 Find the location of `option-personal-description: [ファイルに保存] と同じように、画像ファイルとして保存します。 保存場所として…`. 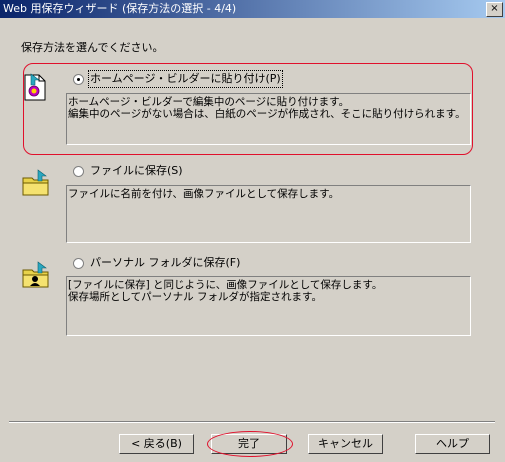

option-personal-description: [ファイルに保存] と同じように、画像ファイルとして保存します。 保存場所として… is located at coordinates (268, 306).